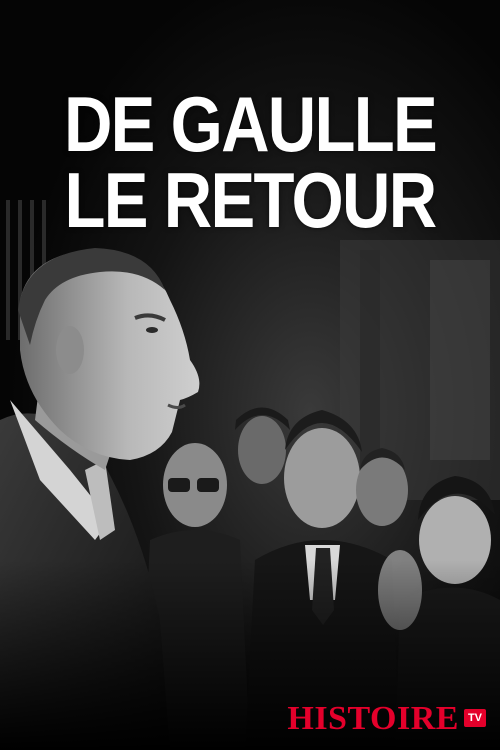  I want to click on histoire-tv-logo: HISTOIRE TV, so click(386, 719).